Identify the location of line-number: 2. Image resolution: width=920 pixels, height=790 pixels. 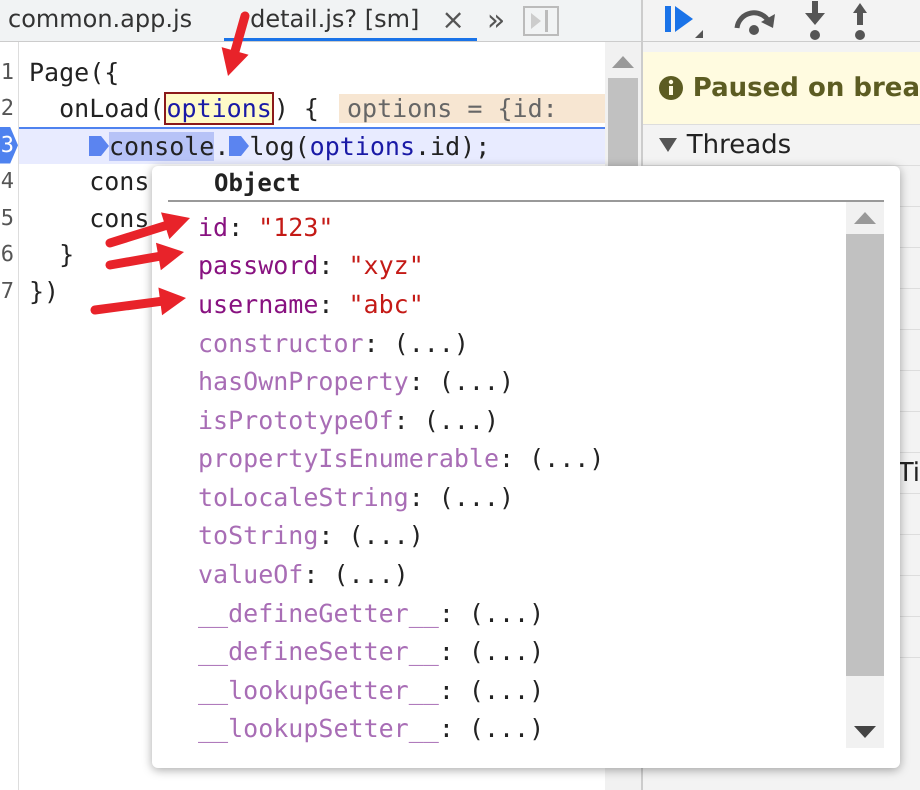
(7, 109).